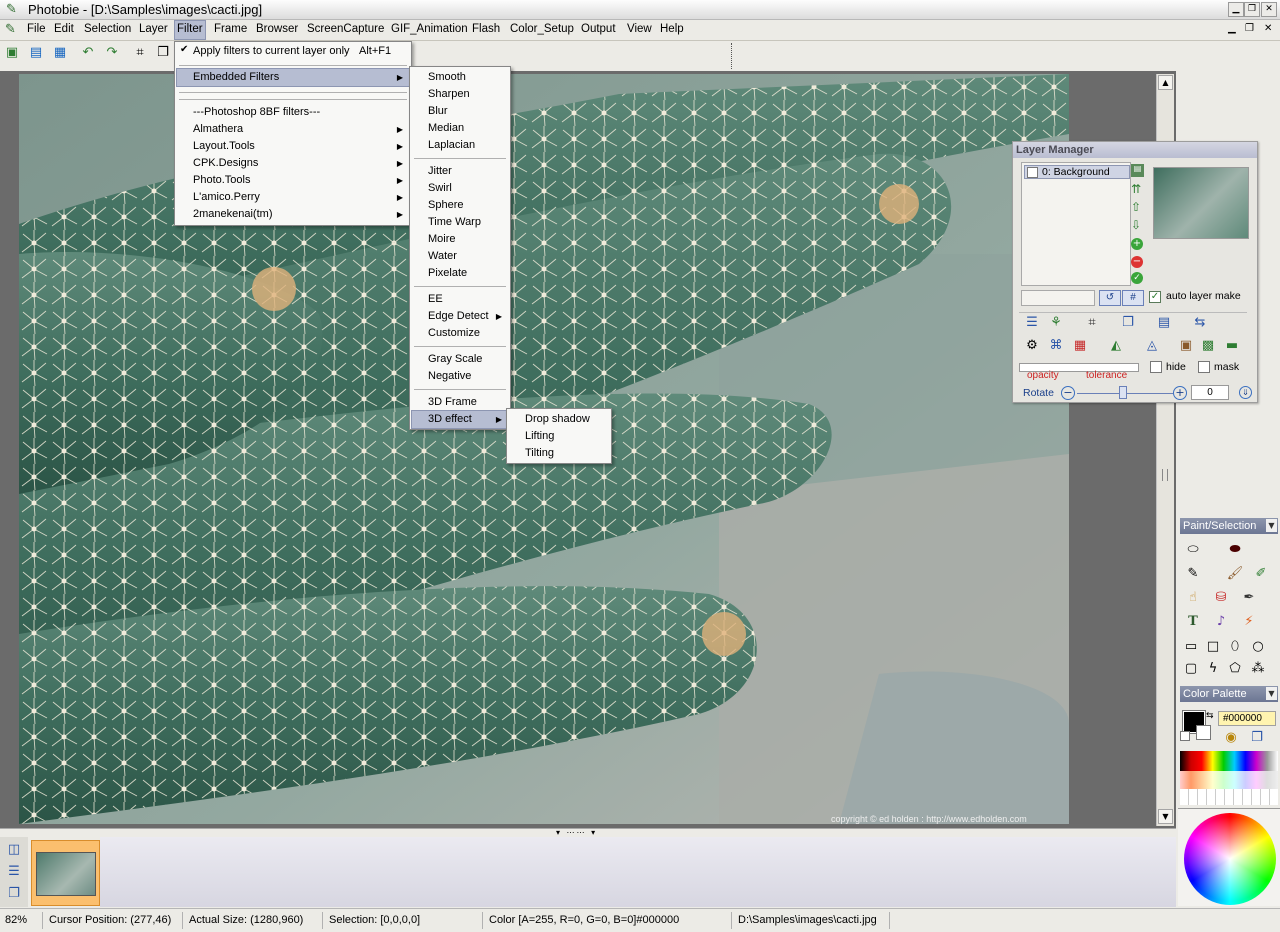  Describe the element at coordinates (1056, 346) in the screenshot. I see `transform-icon: ⌘` at that location.